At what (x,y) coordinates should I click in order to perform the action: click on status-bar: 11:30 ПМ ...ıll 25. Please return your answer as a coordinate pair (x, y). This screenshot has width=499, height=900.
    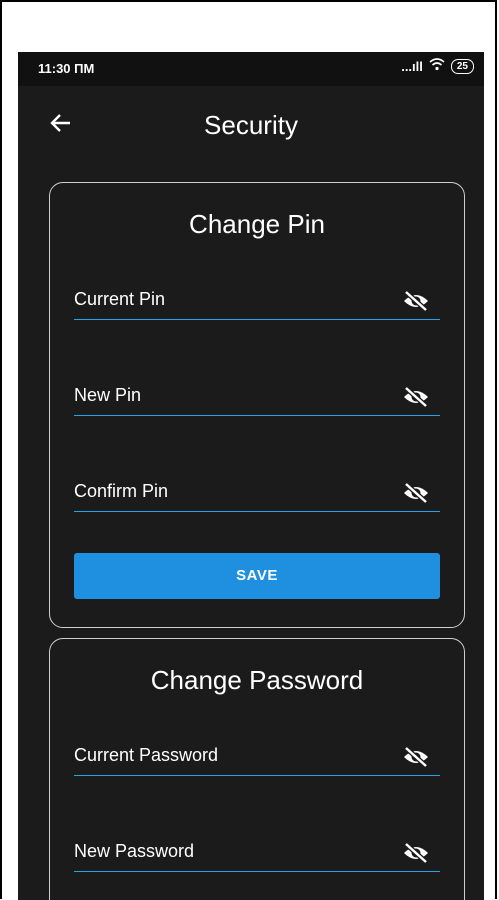
    Looking at the image, I should click on (251, 69).